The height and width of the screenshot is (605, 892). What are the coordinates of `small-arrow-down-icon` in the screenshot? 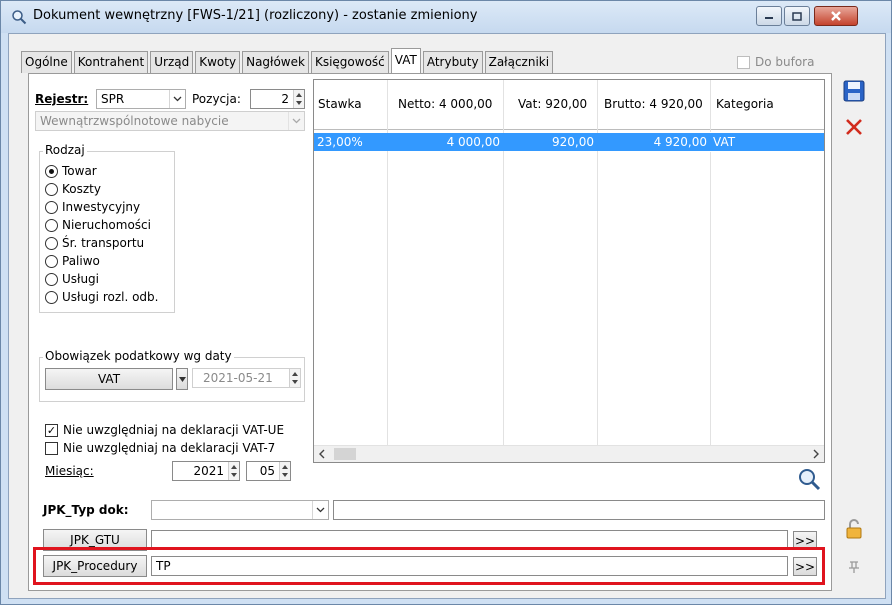 It's located at (182, 379).